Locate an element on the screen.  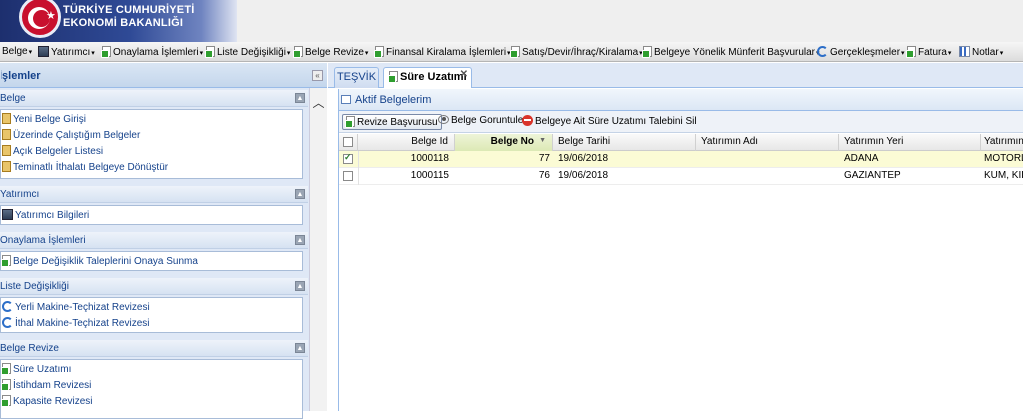
tab-sure-uzatimi: Süre Uzatımı ✕ is located at coordinates (427, 77).